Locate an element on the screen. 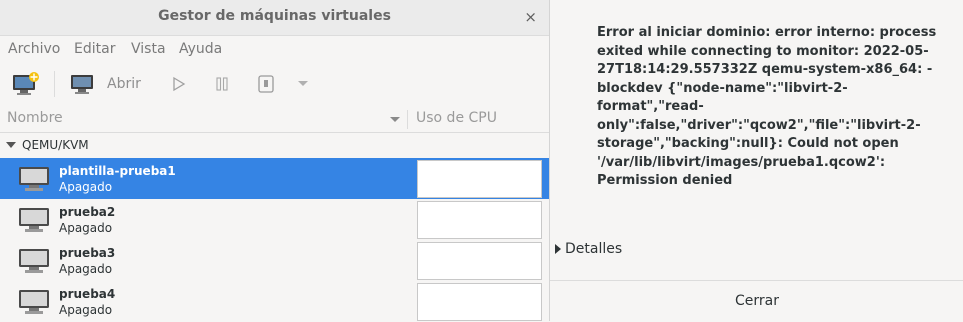  open-button-label: Abrir is located at coordinates (124, 84).